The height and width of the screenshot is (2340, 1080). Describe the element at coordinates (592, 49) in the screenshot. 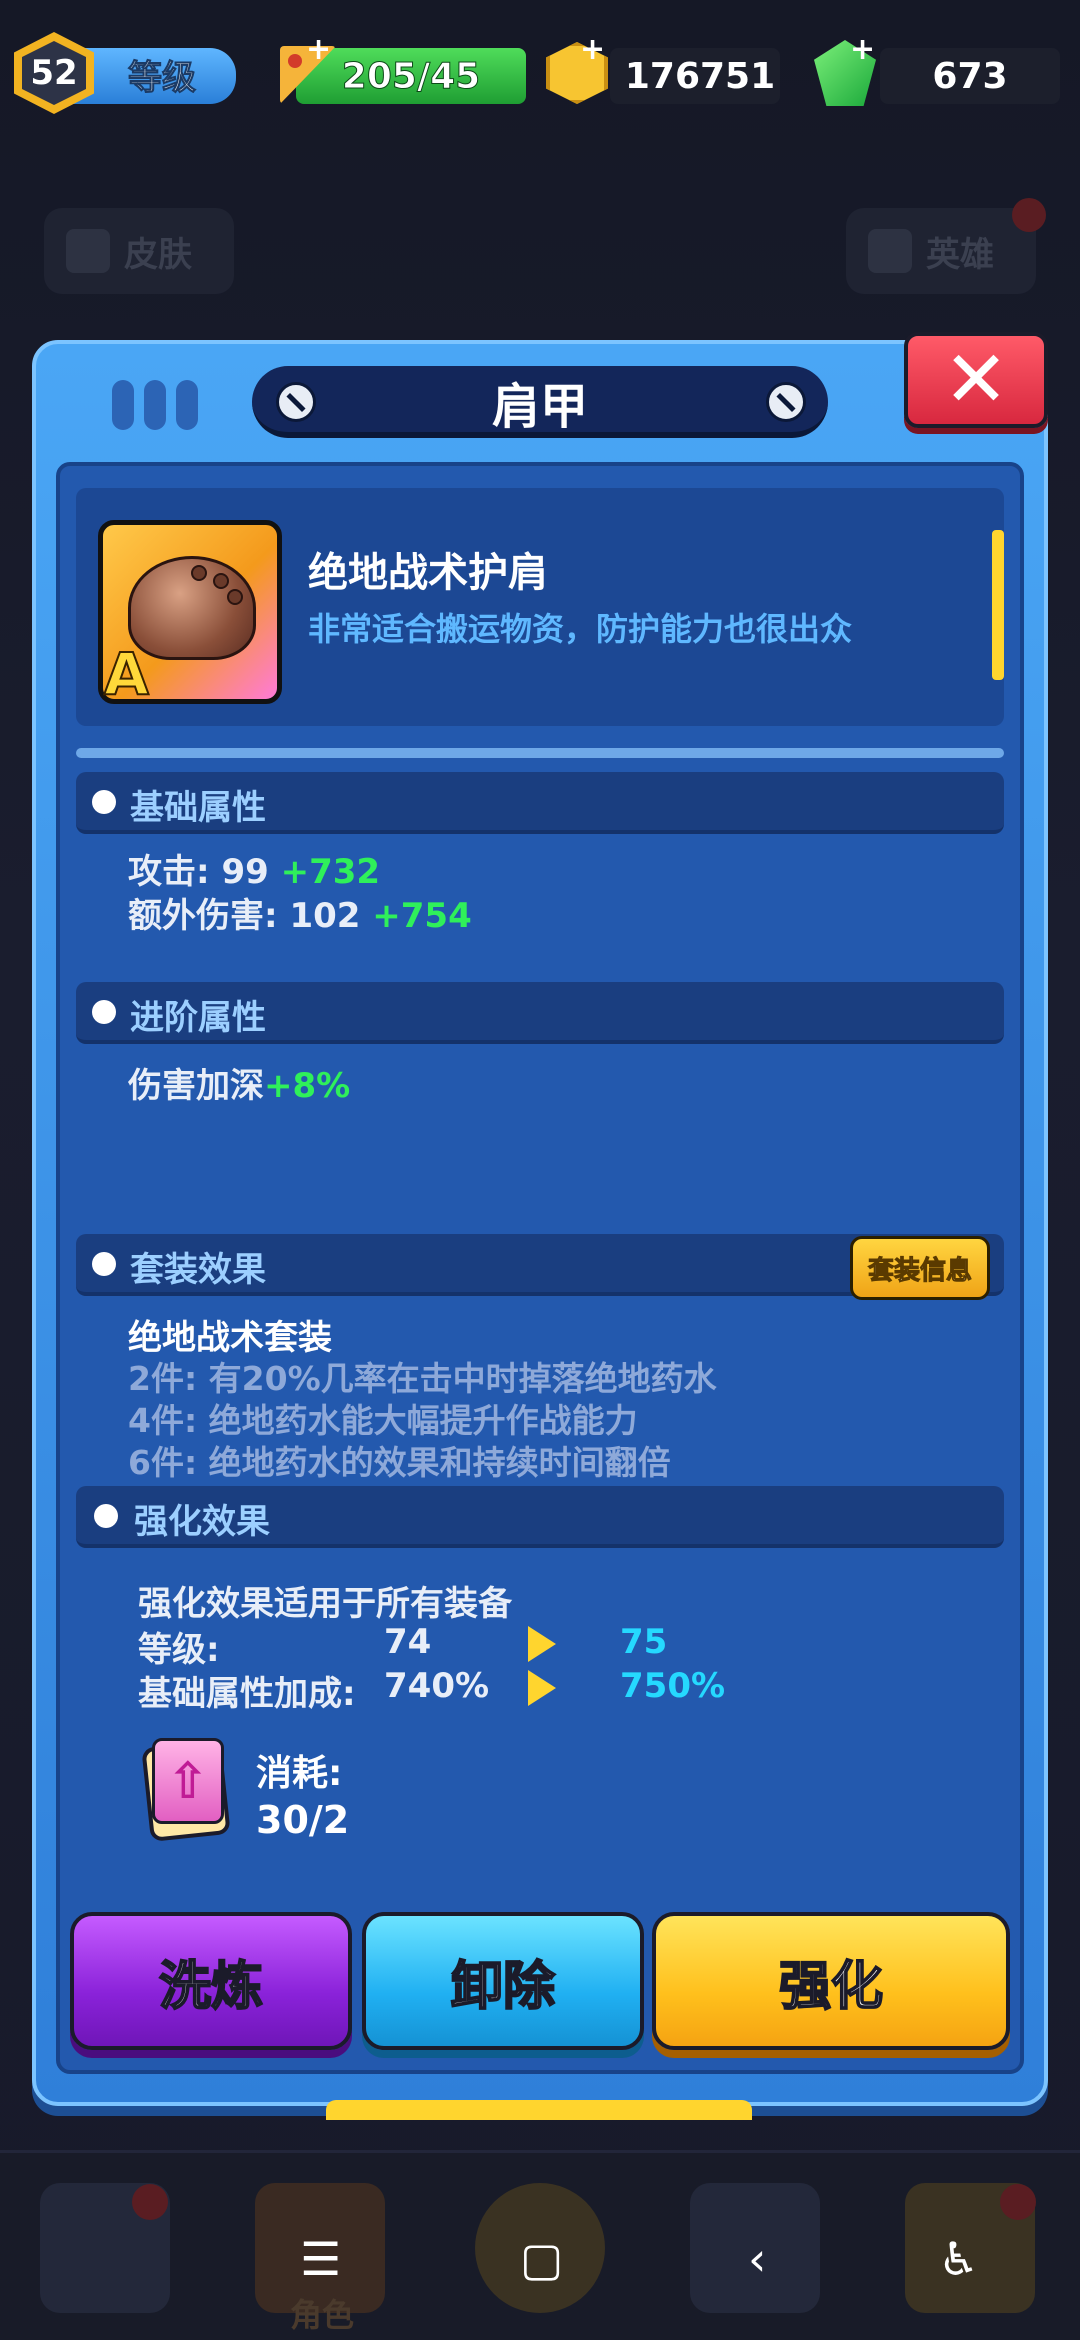

I see `add-coins-icon: +` at that location.